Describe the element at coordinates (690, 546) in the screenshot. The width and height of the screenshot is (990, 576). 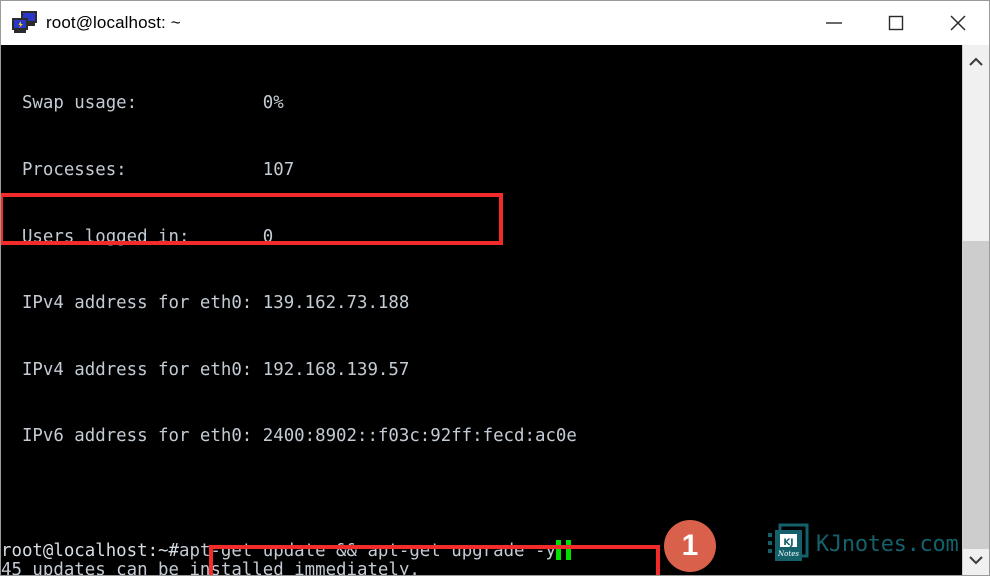
I see `step-badge-1: 1` at that location.